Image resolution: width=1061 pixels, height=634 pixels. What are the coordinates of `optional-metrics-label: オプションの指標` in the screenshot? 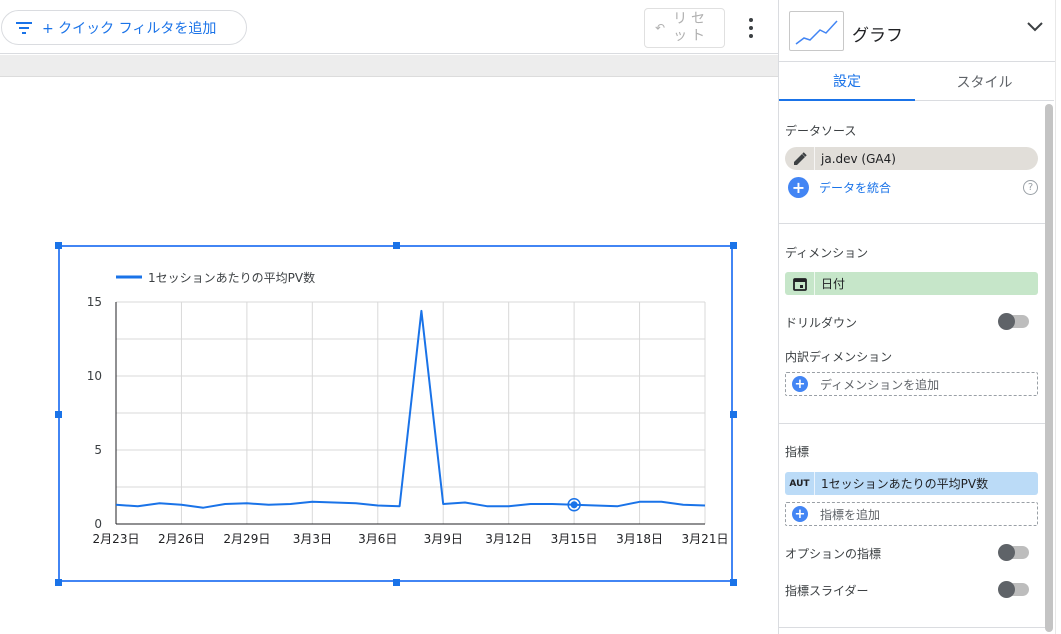 It's located at (833, 554).